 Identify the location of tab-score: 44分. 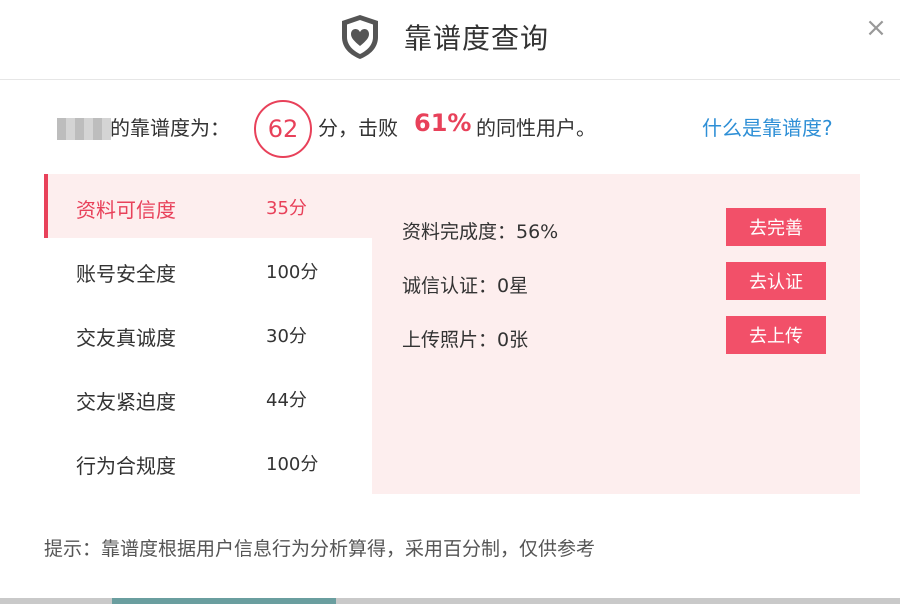
(286, 400).